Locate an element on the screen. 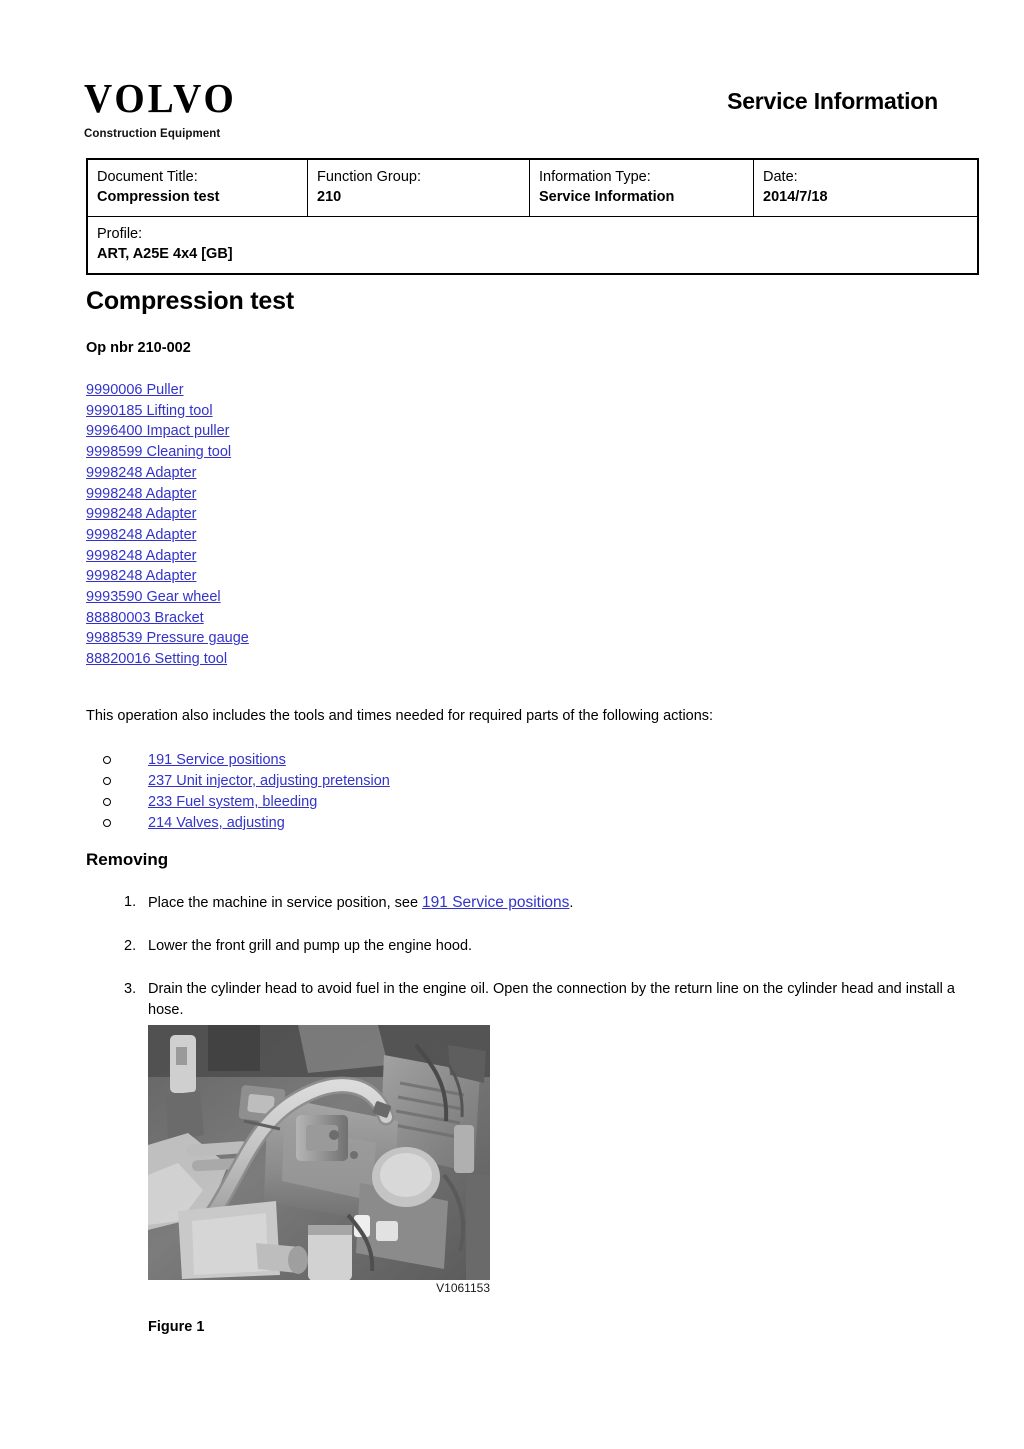  tool-link: 9988539 Pressure gauge is located at coordinates (167, 638).